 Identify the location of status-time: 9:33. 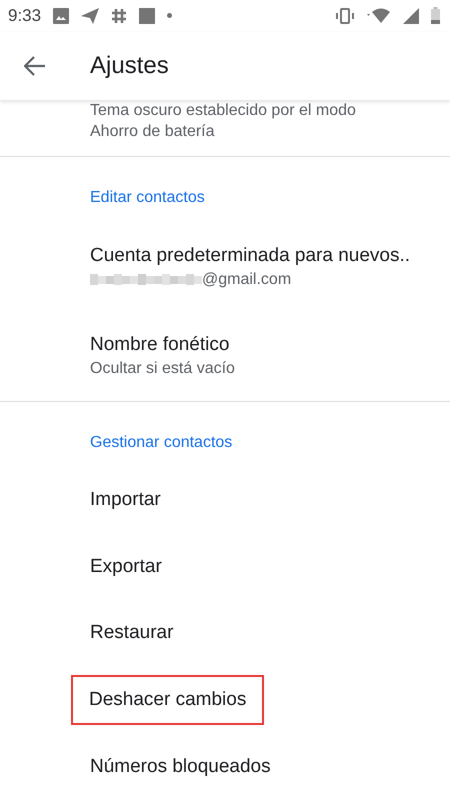
(25, 16).